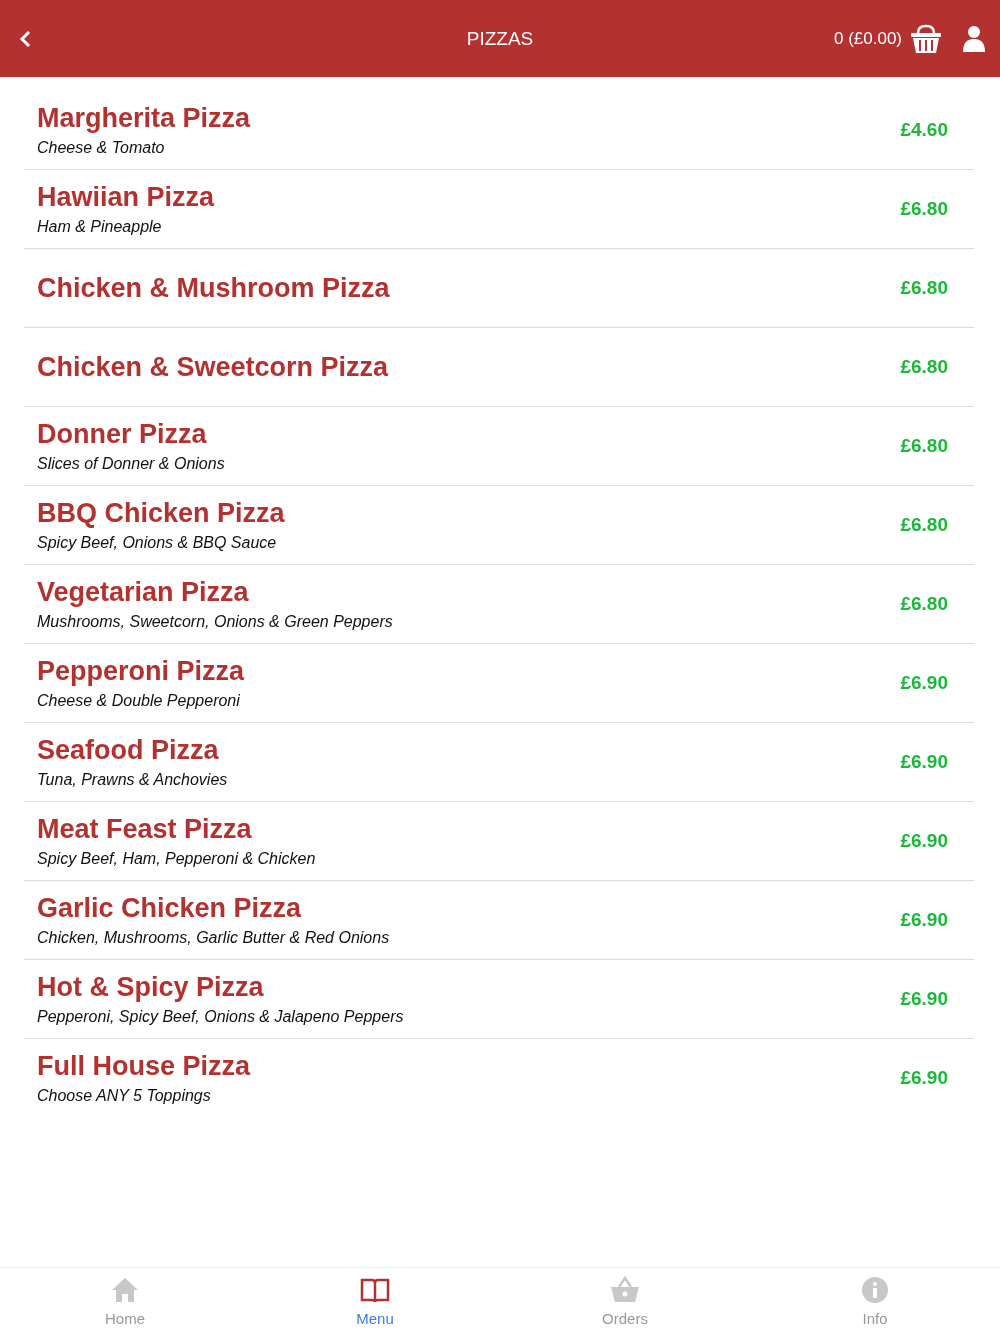  I want to click on item-name: Seafood Pizza, so click(128, 750).